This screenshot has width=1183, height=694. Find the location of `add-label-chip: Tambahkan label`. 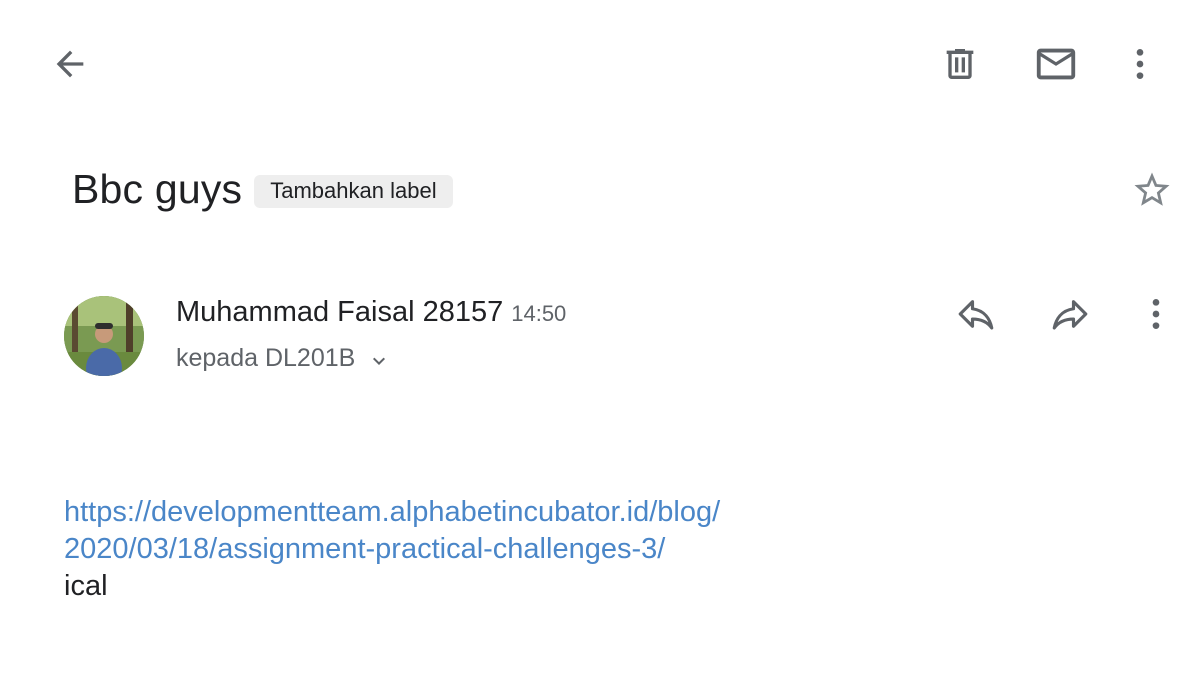

add-label-chip: Tambahkan label is located at coordinates (353, 191).